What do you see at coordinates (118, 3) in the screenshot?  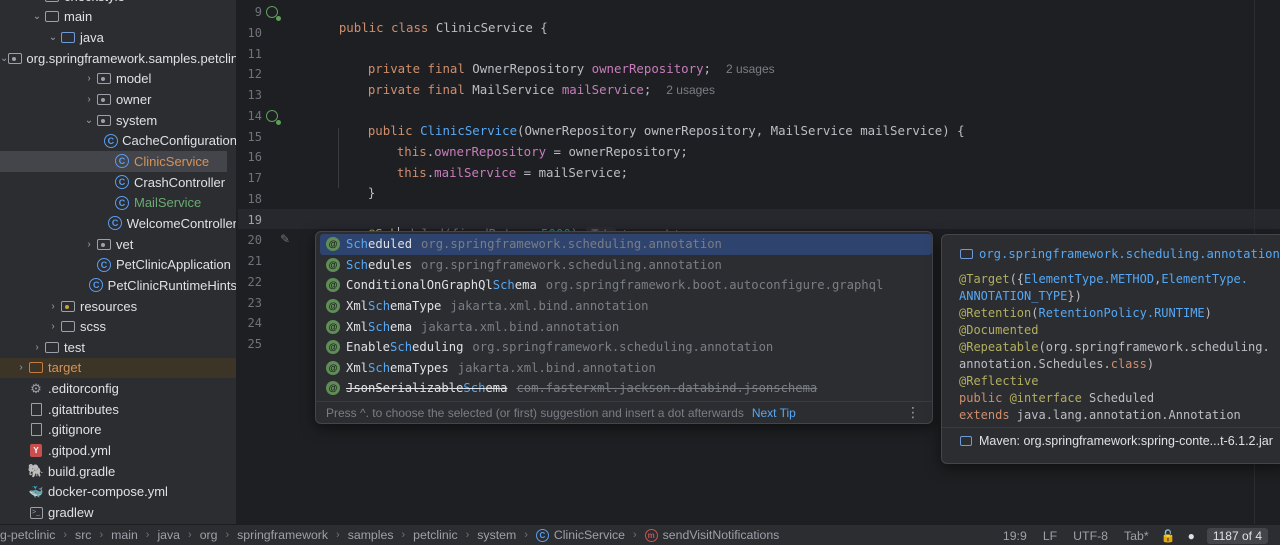 I see `tree-item: checkstyle` at bounding box center [118, 3].